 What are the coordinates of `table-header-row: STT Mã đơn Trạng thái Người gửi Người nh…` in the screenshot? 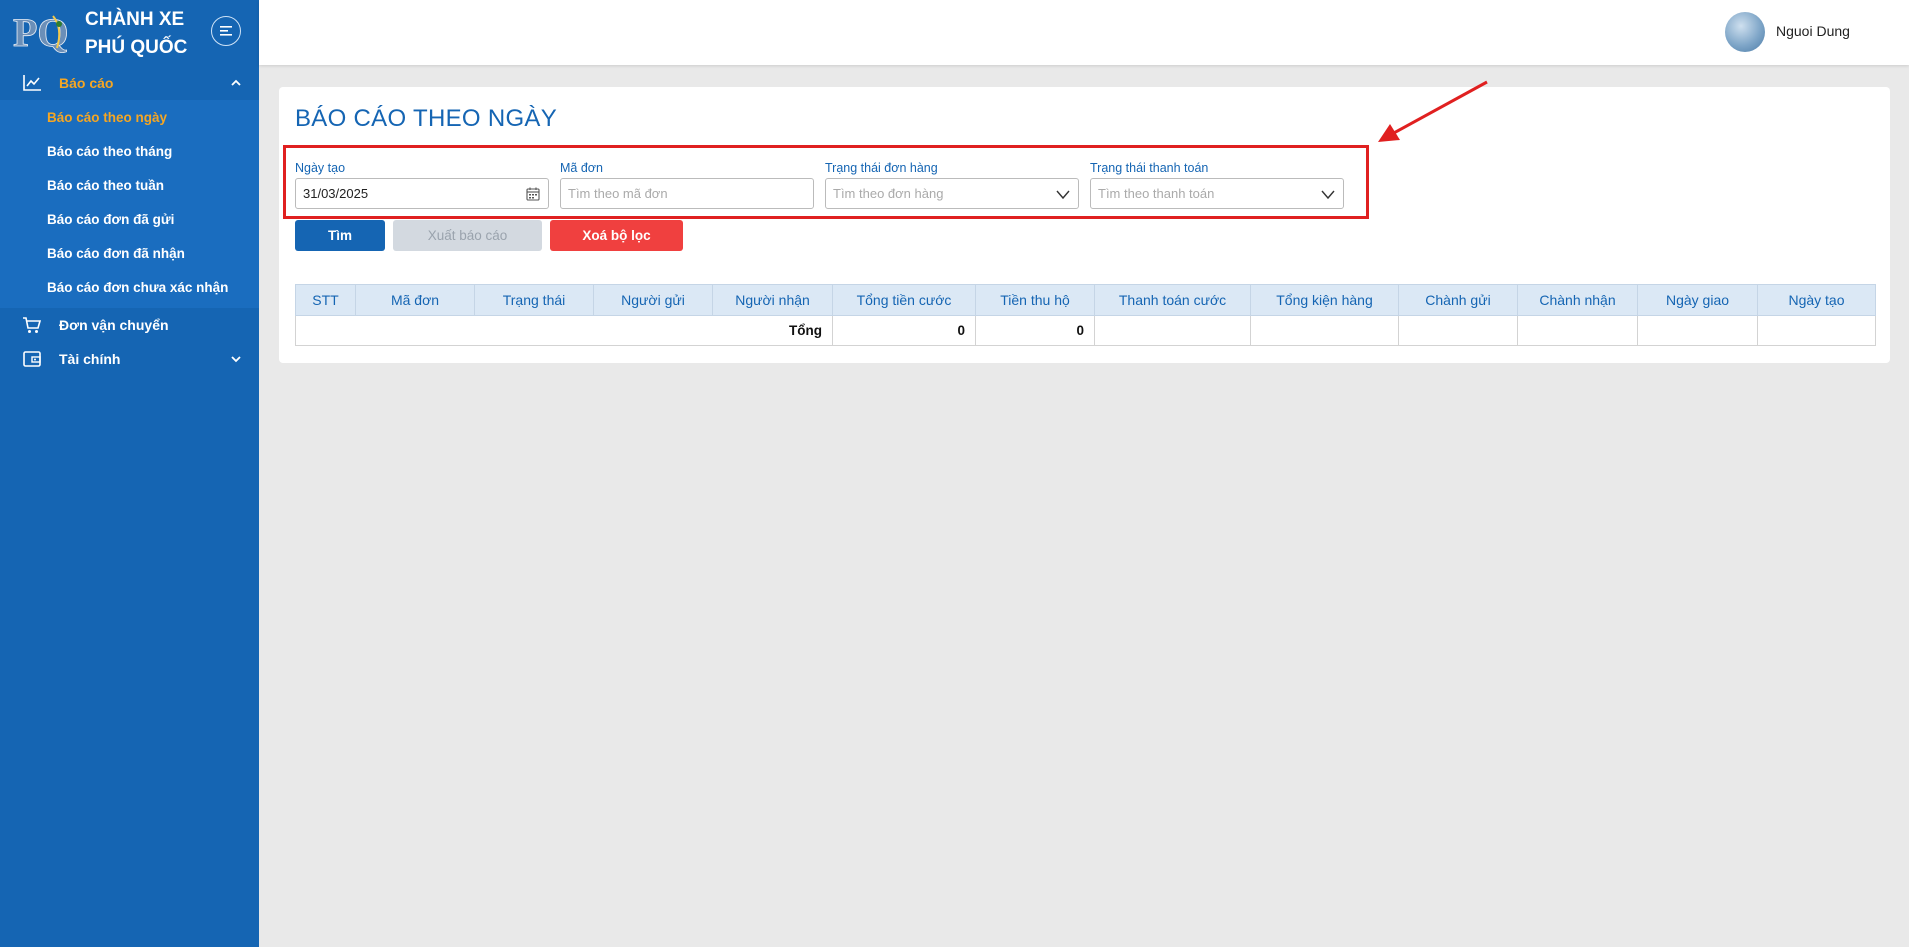 It's located at (1085, 300).